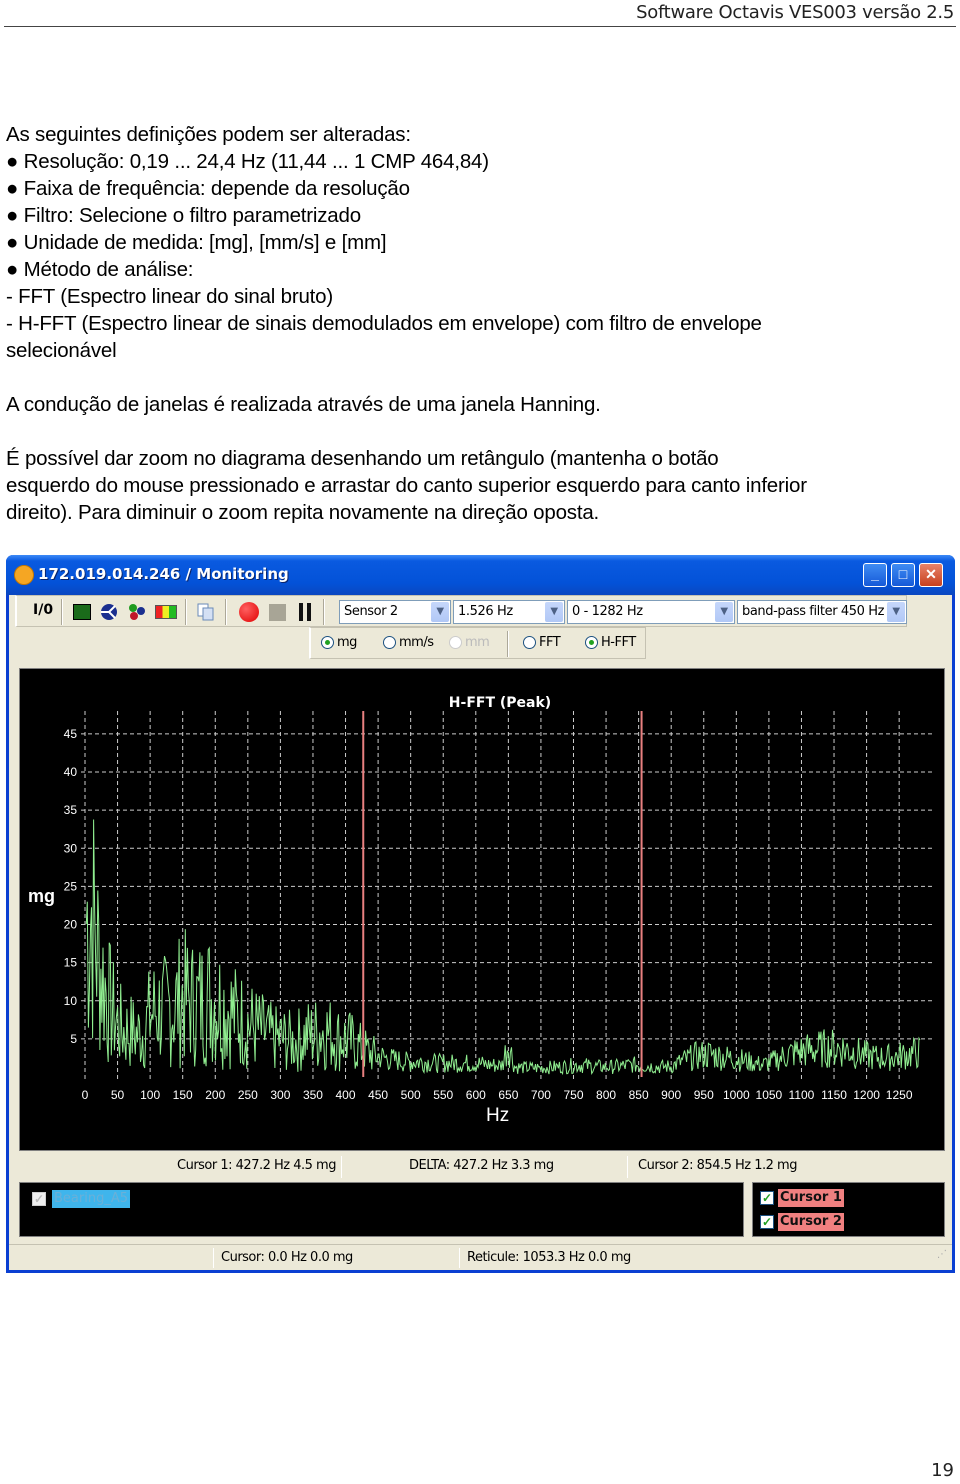 This screenshot has width=960, height=1484. I want to click on minimize-button: _, so click(875, 575).